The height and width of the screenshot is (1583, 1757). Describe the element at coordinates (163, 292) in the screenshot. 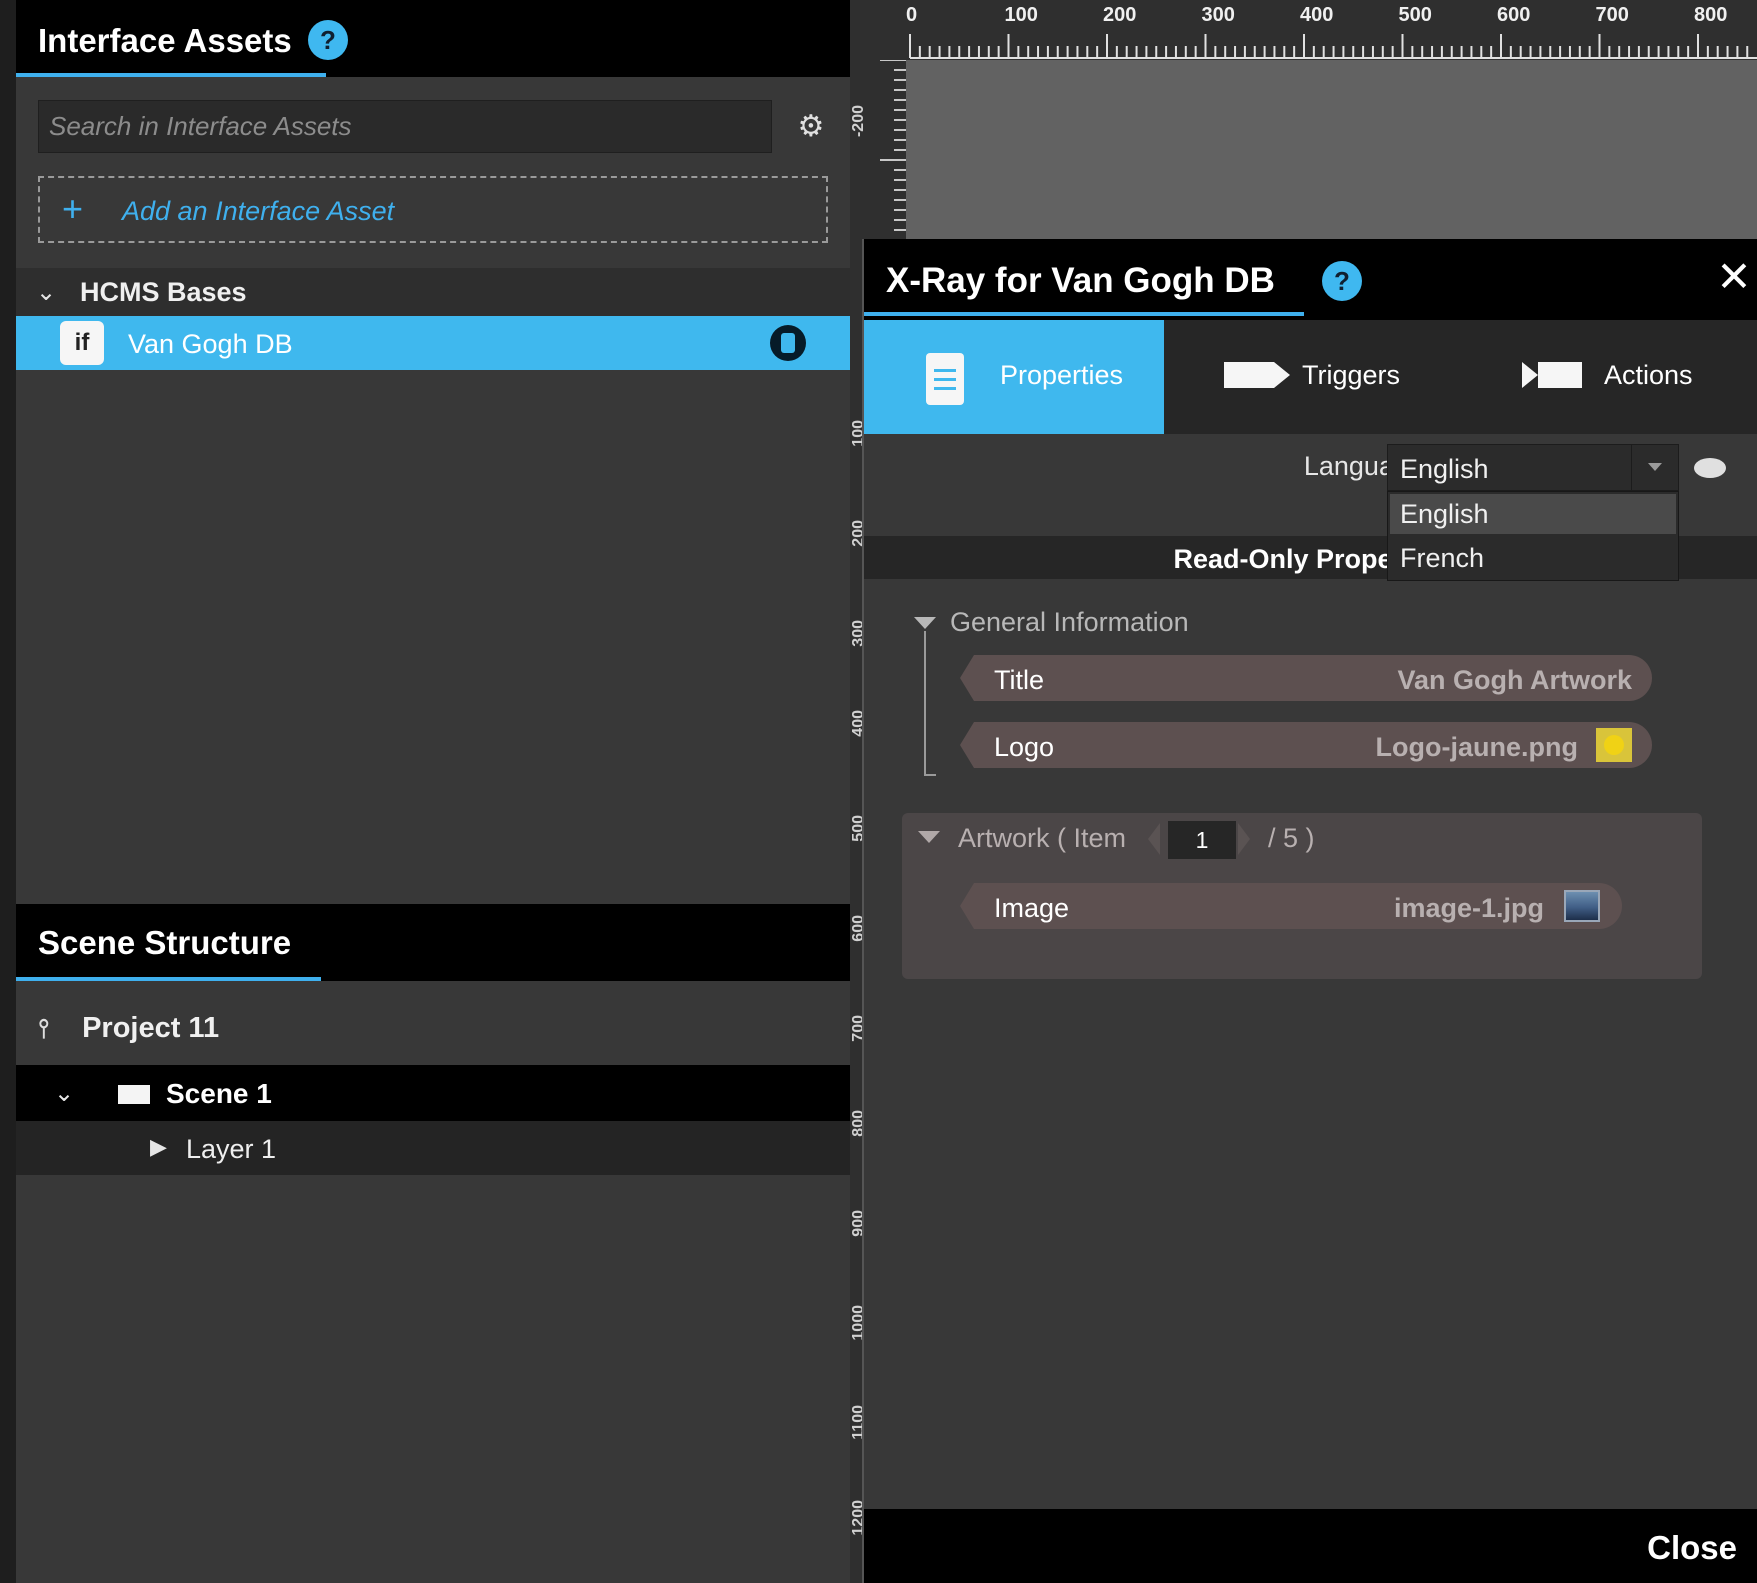

I see `hcms-bases-label: HCMS Bases` at that location.